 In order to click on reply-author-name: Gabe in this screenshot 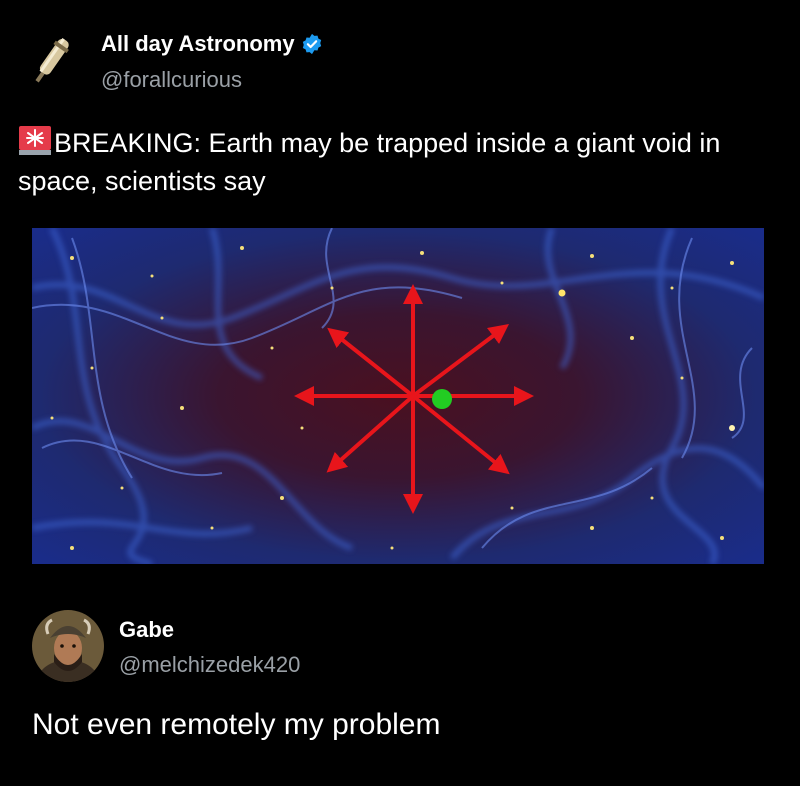, I will do `click(146, 630)`.